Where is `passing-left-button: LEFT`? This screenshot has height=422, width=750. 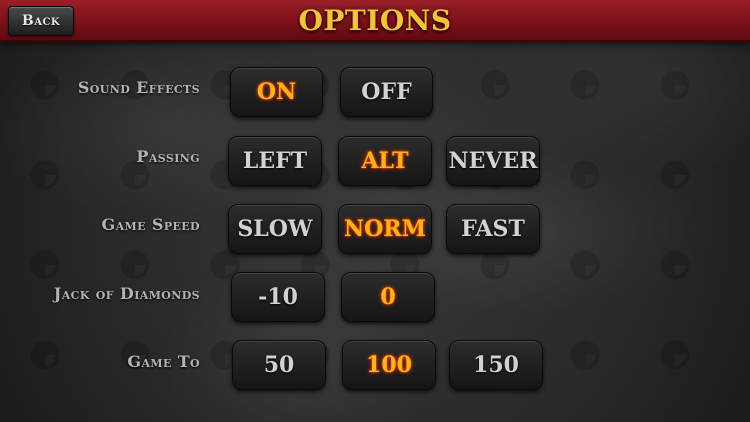 passing-left-button: LEFT is located at coordinates (275, 161).